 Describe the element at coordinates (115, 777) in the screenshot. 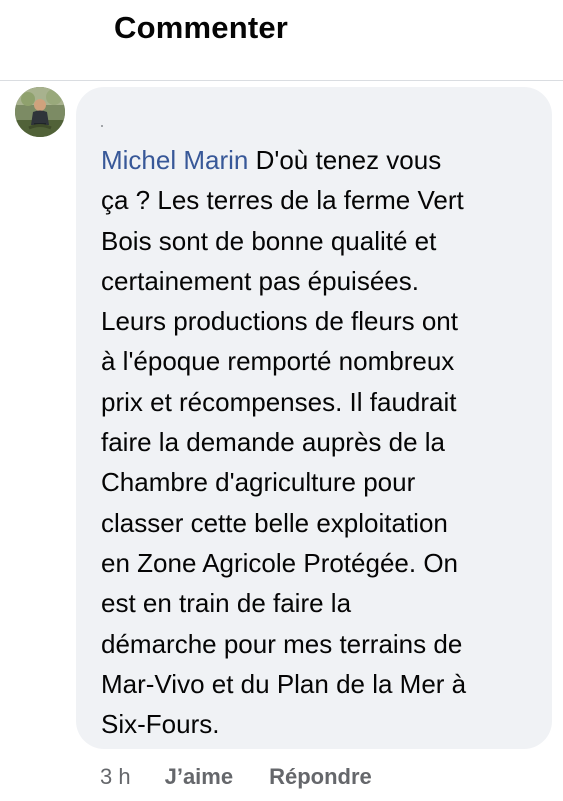

I see `timestamp: 3 h` at that location.